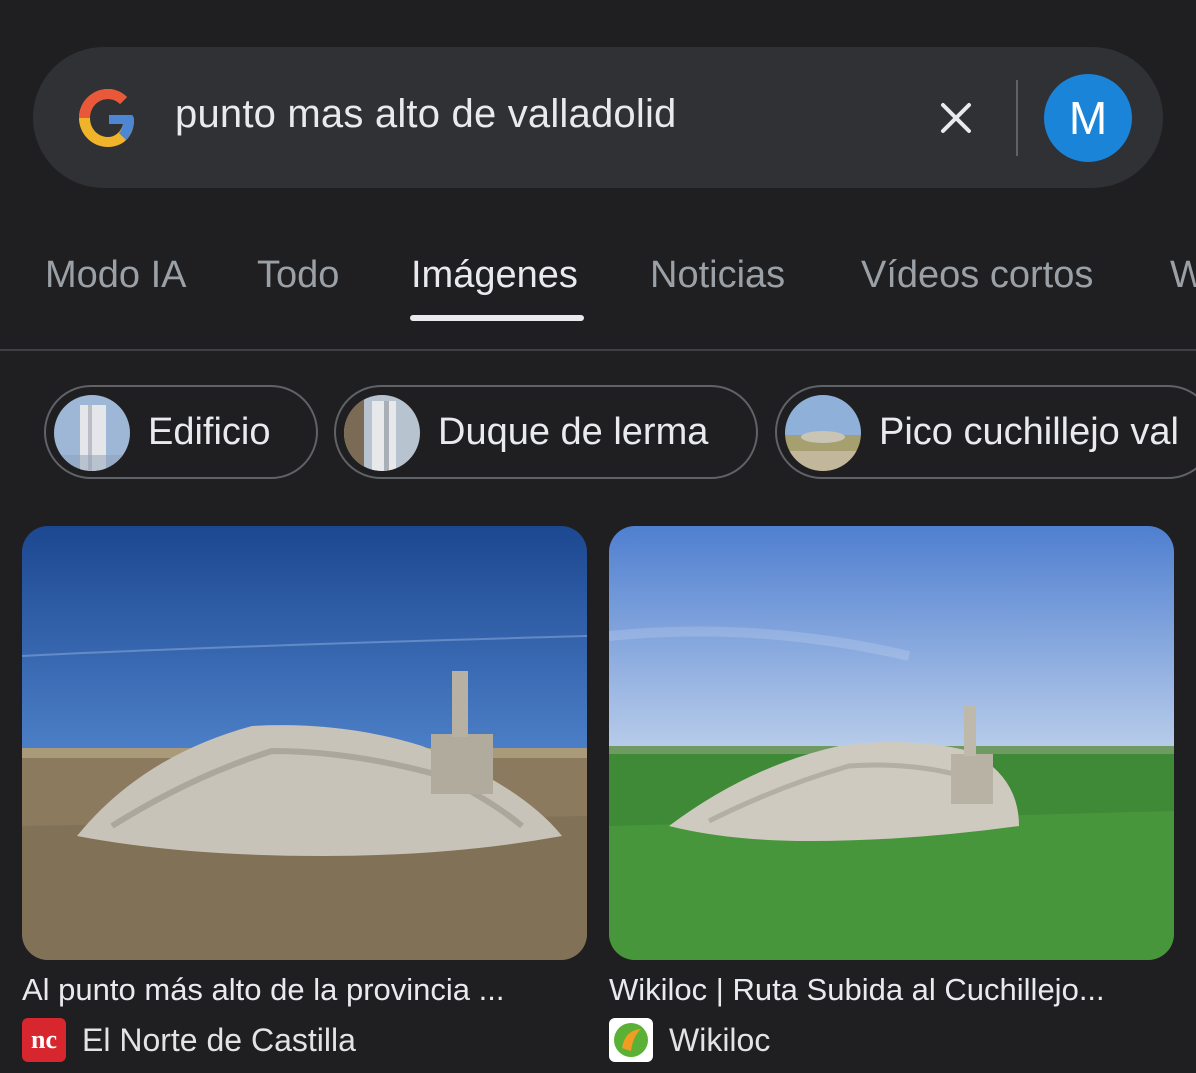 Image resolution: width=1196 pixels, height=1073 pixels. Describe the element at coordinates (44, 1040) in the screenshot. I see `el-norte-de-castilla-icon: nc` at that location.